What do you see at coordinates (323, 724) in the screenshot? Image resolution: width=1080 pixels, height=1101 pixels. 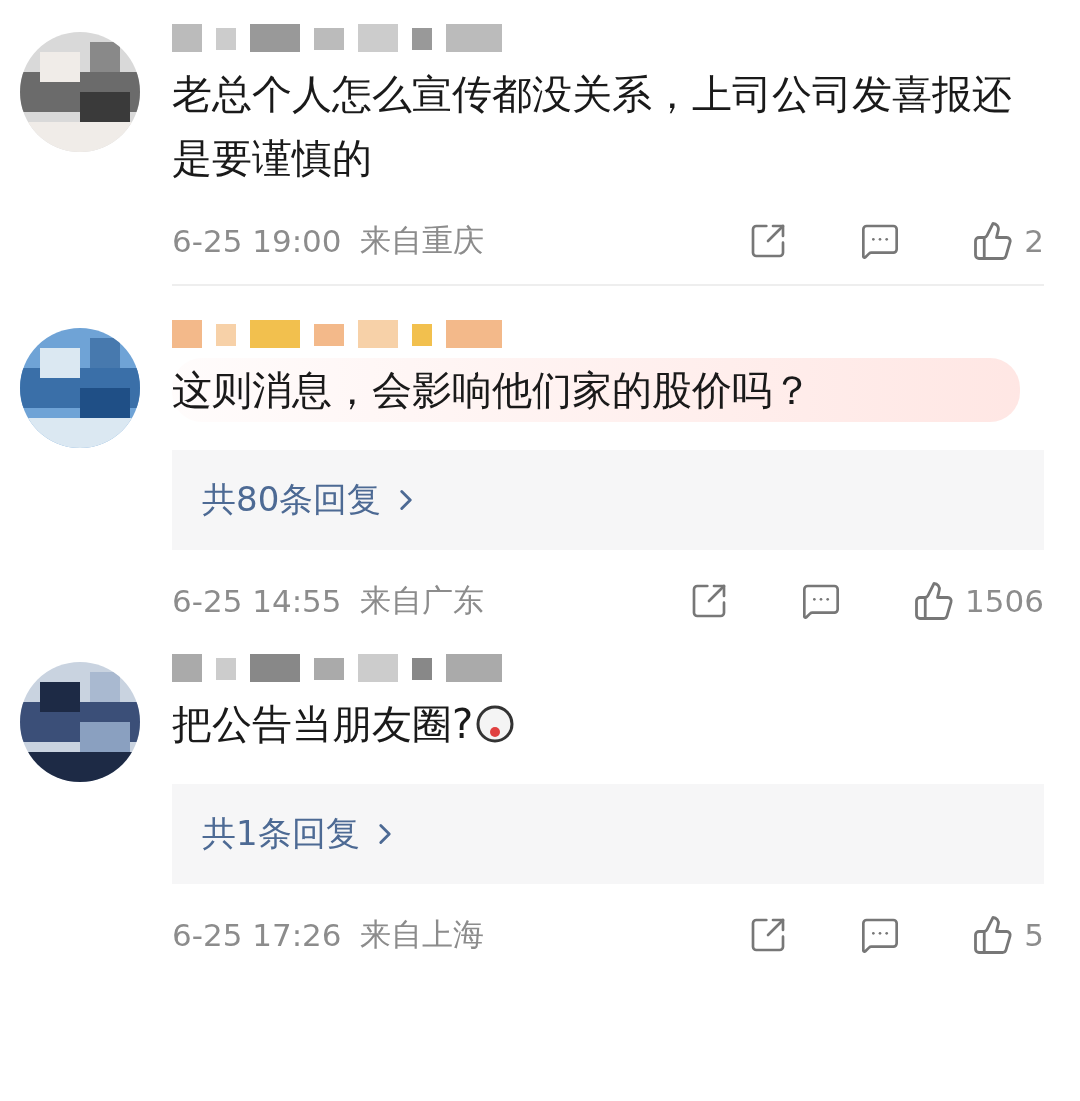 I see `comment-text: 把公告当朋友圈?` at bounding box center [323, 724].